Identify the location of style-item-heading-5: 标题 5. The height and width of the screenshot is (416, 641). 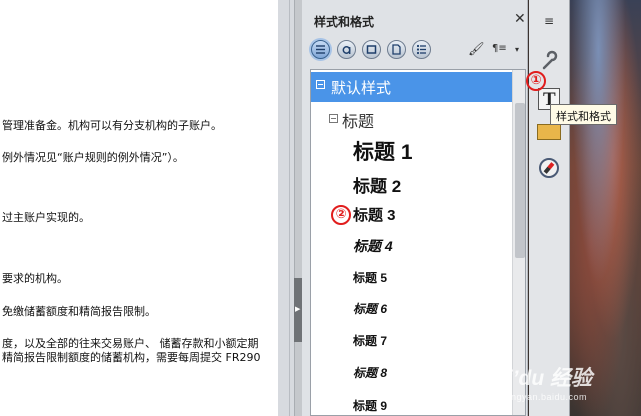
(411, 278).